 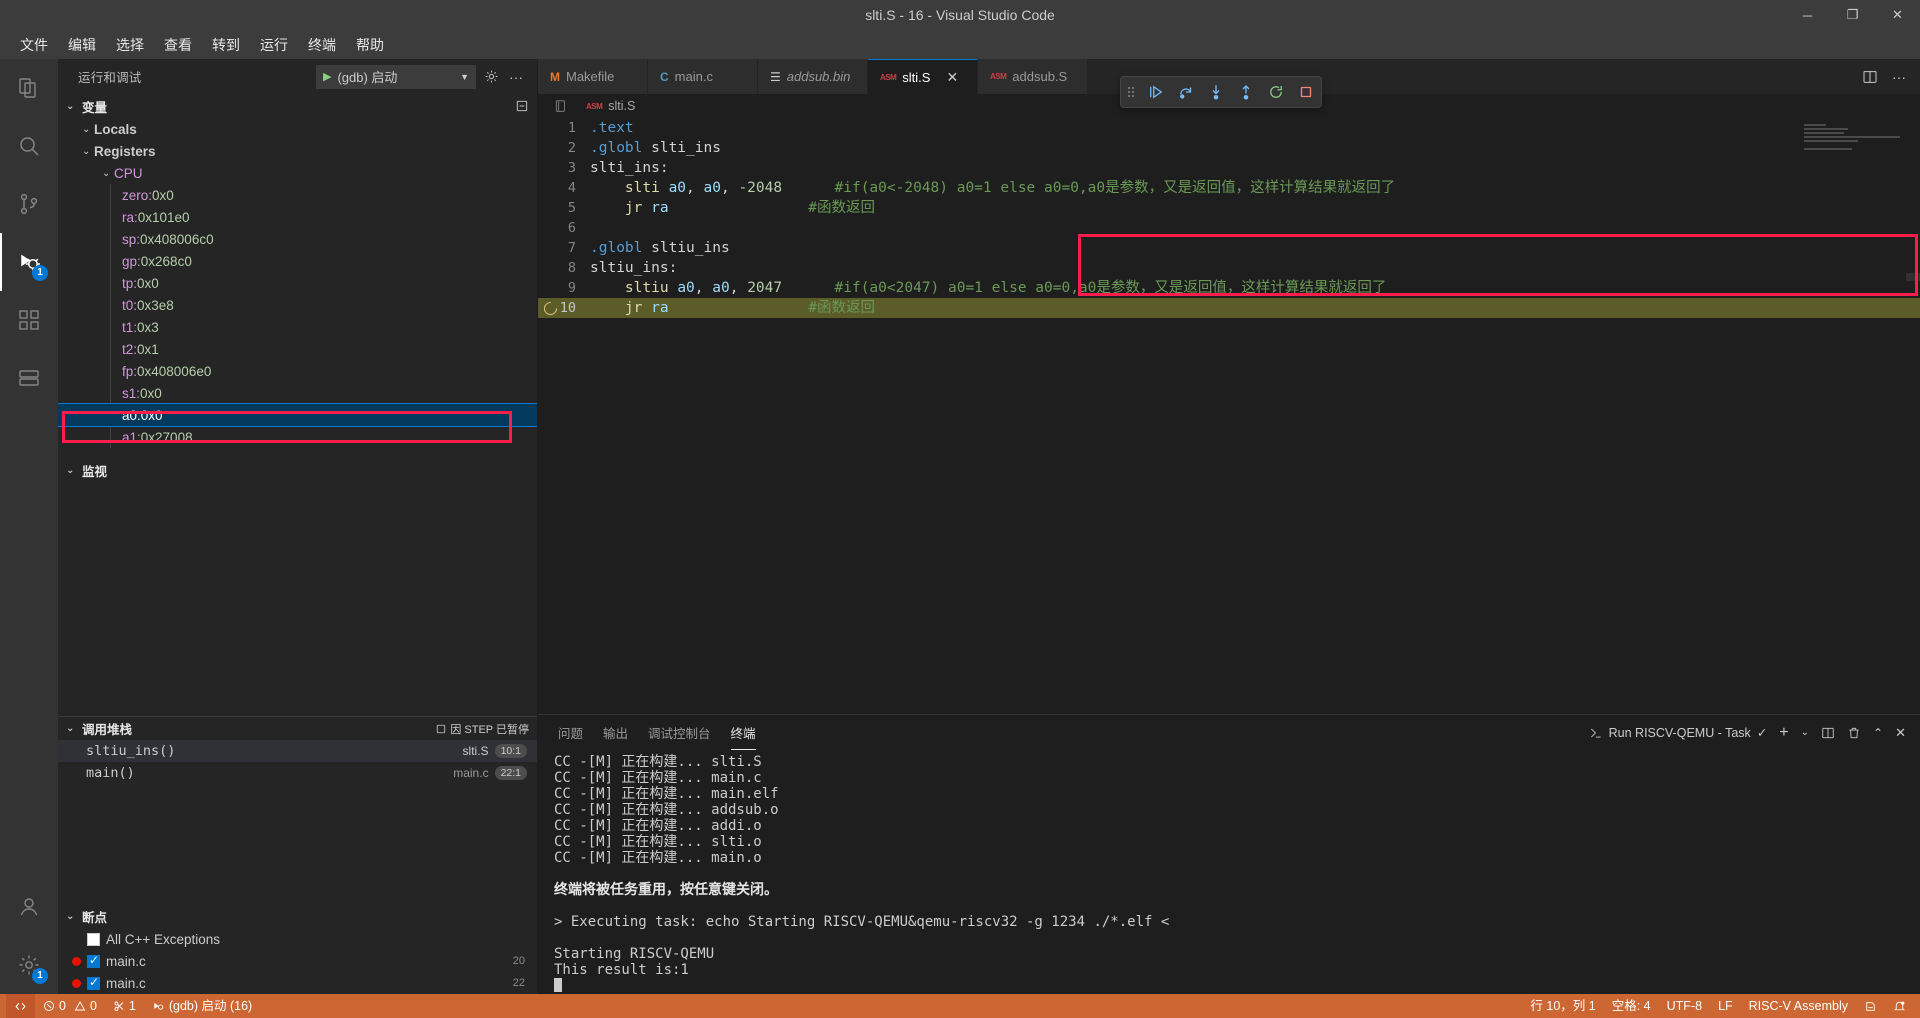 I want to click on status-language-mode: RISC-V Assembly, so click(x=1798, y=1006).